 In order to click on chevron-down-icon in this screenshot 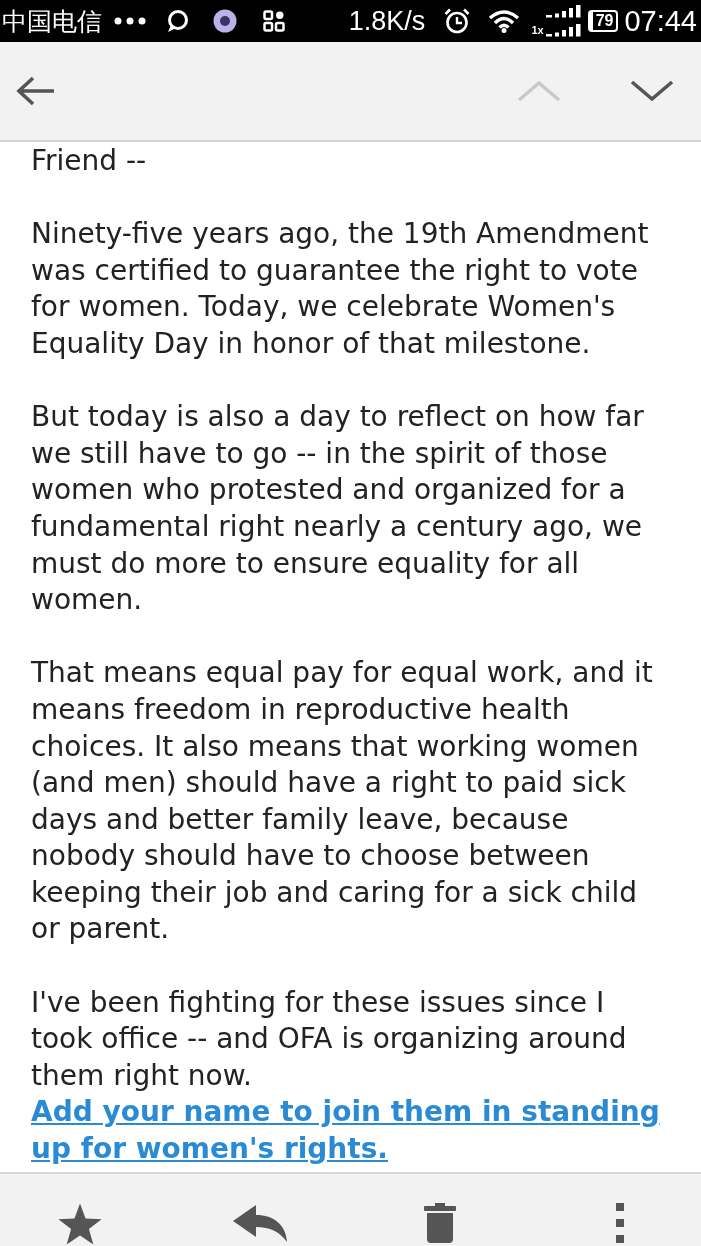, I will do `click(652, 91)`.